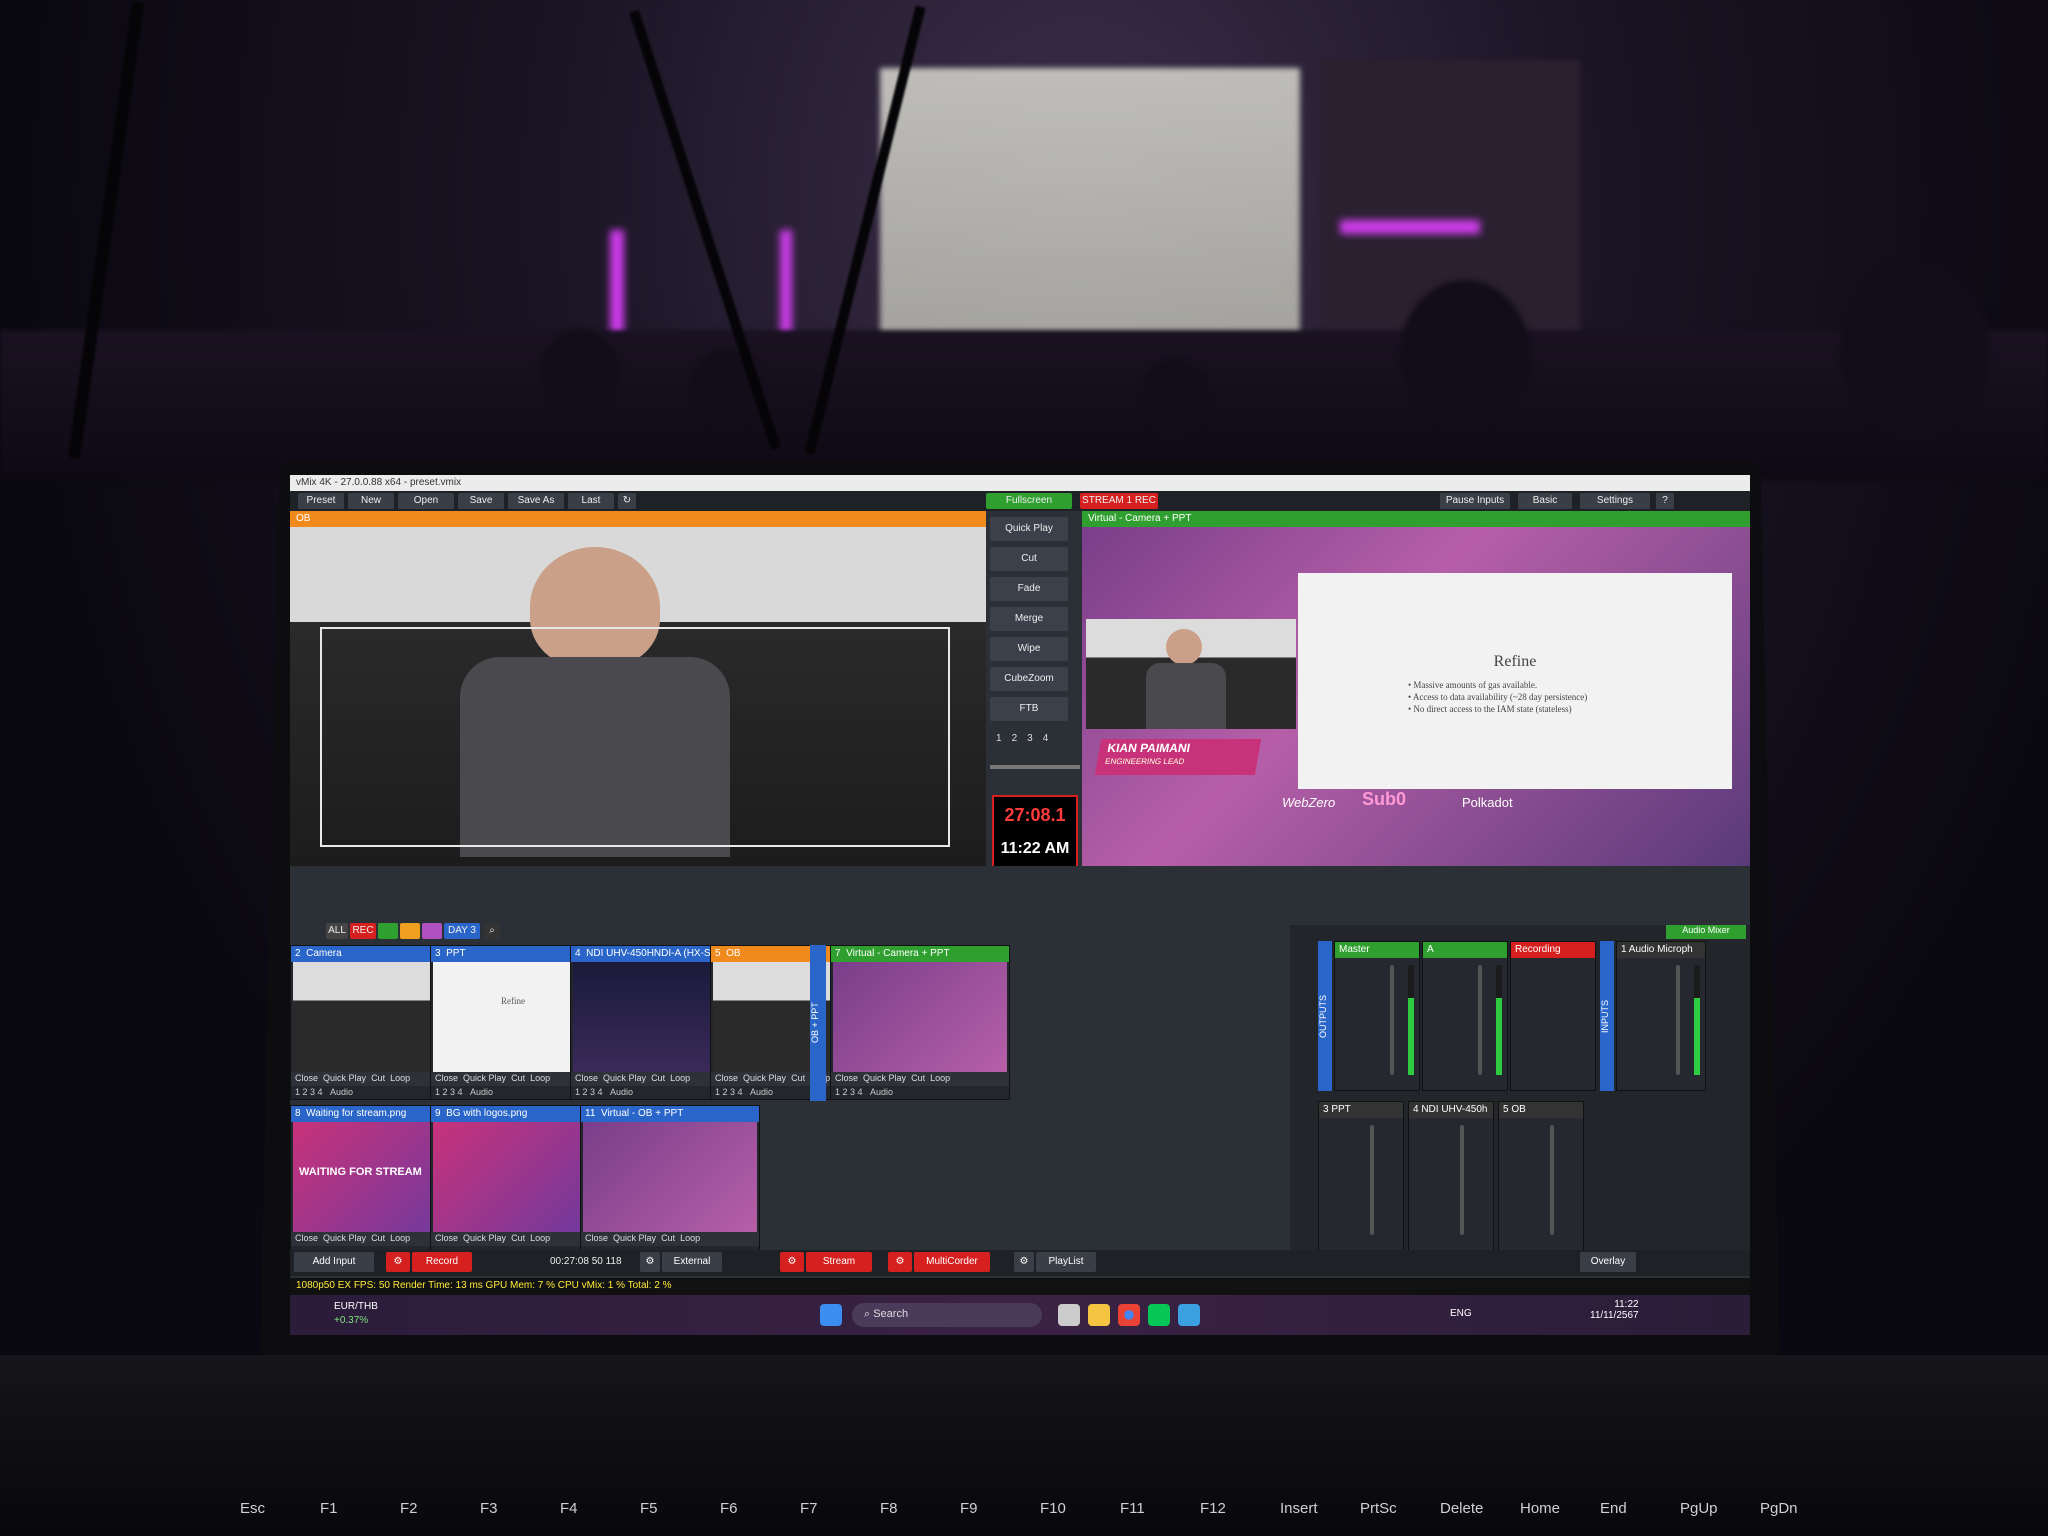 The image size is (2048, 1536). What do you see at coordinates (729, 1508) in the screenshot?
I see `key-f6: F6` at bounding box center [729, 1508].